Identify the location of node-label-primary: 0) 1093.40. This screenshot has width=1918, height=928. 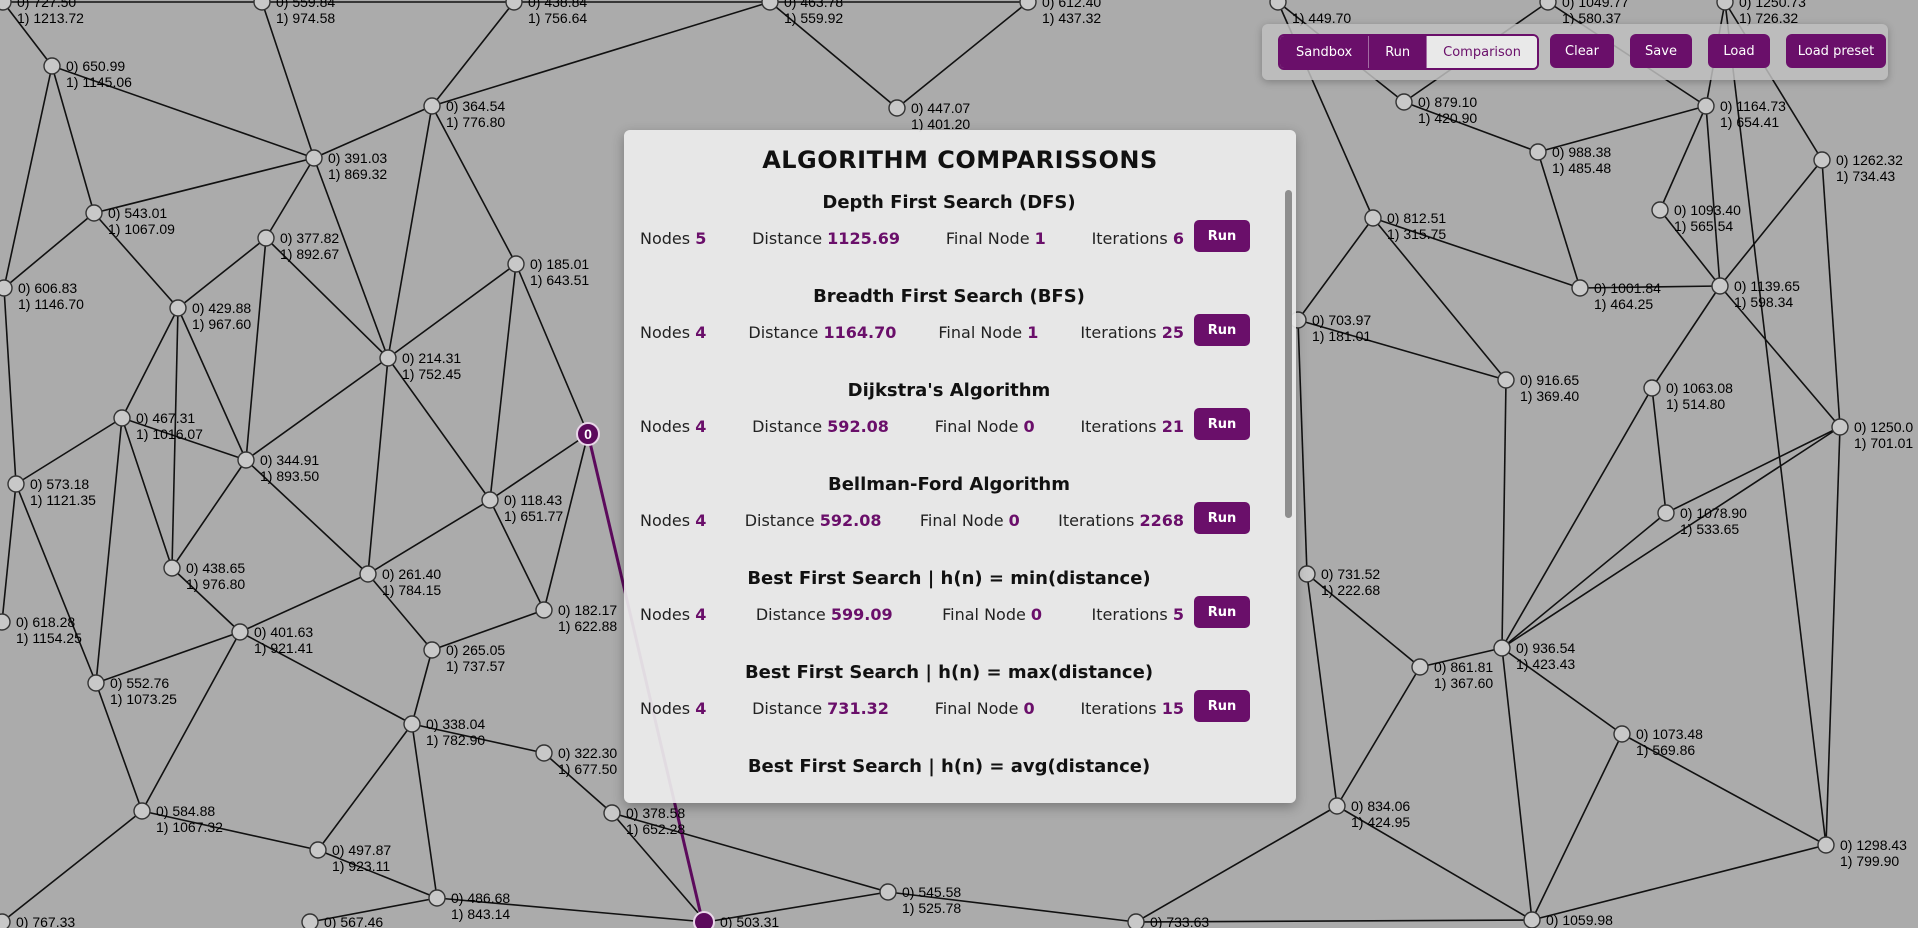
(1707, 210).